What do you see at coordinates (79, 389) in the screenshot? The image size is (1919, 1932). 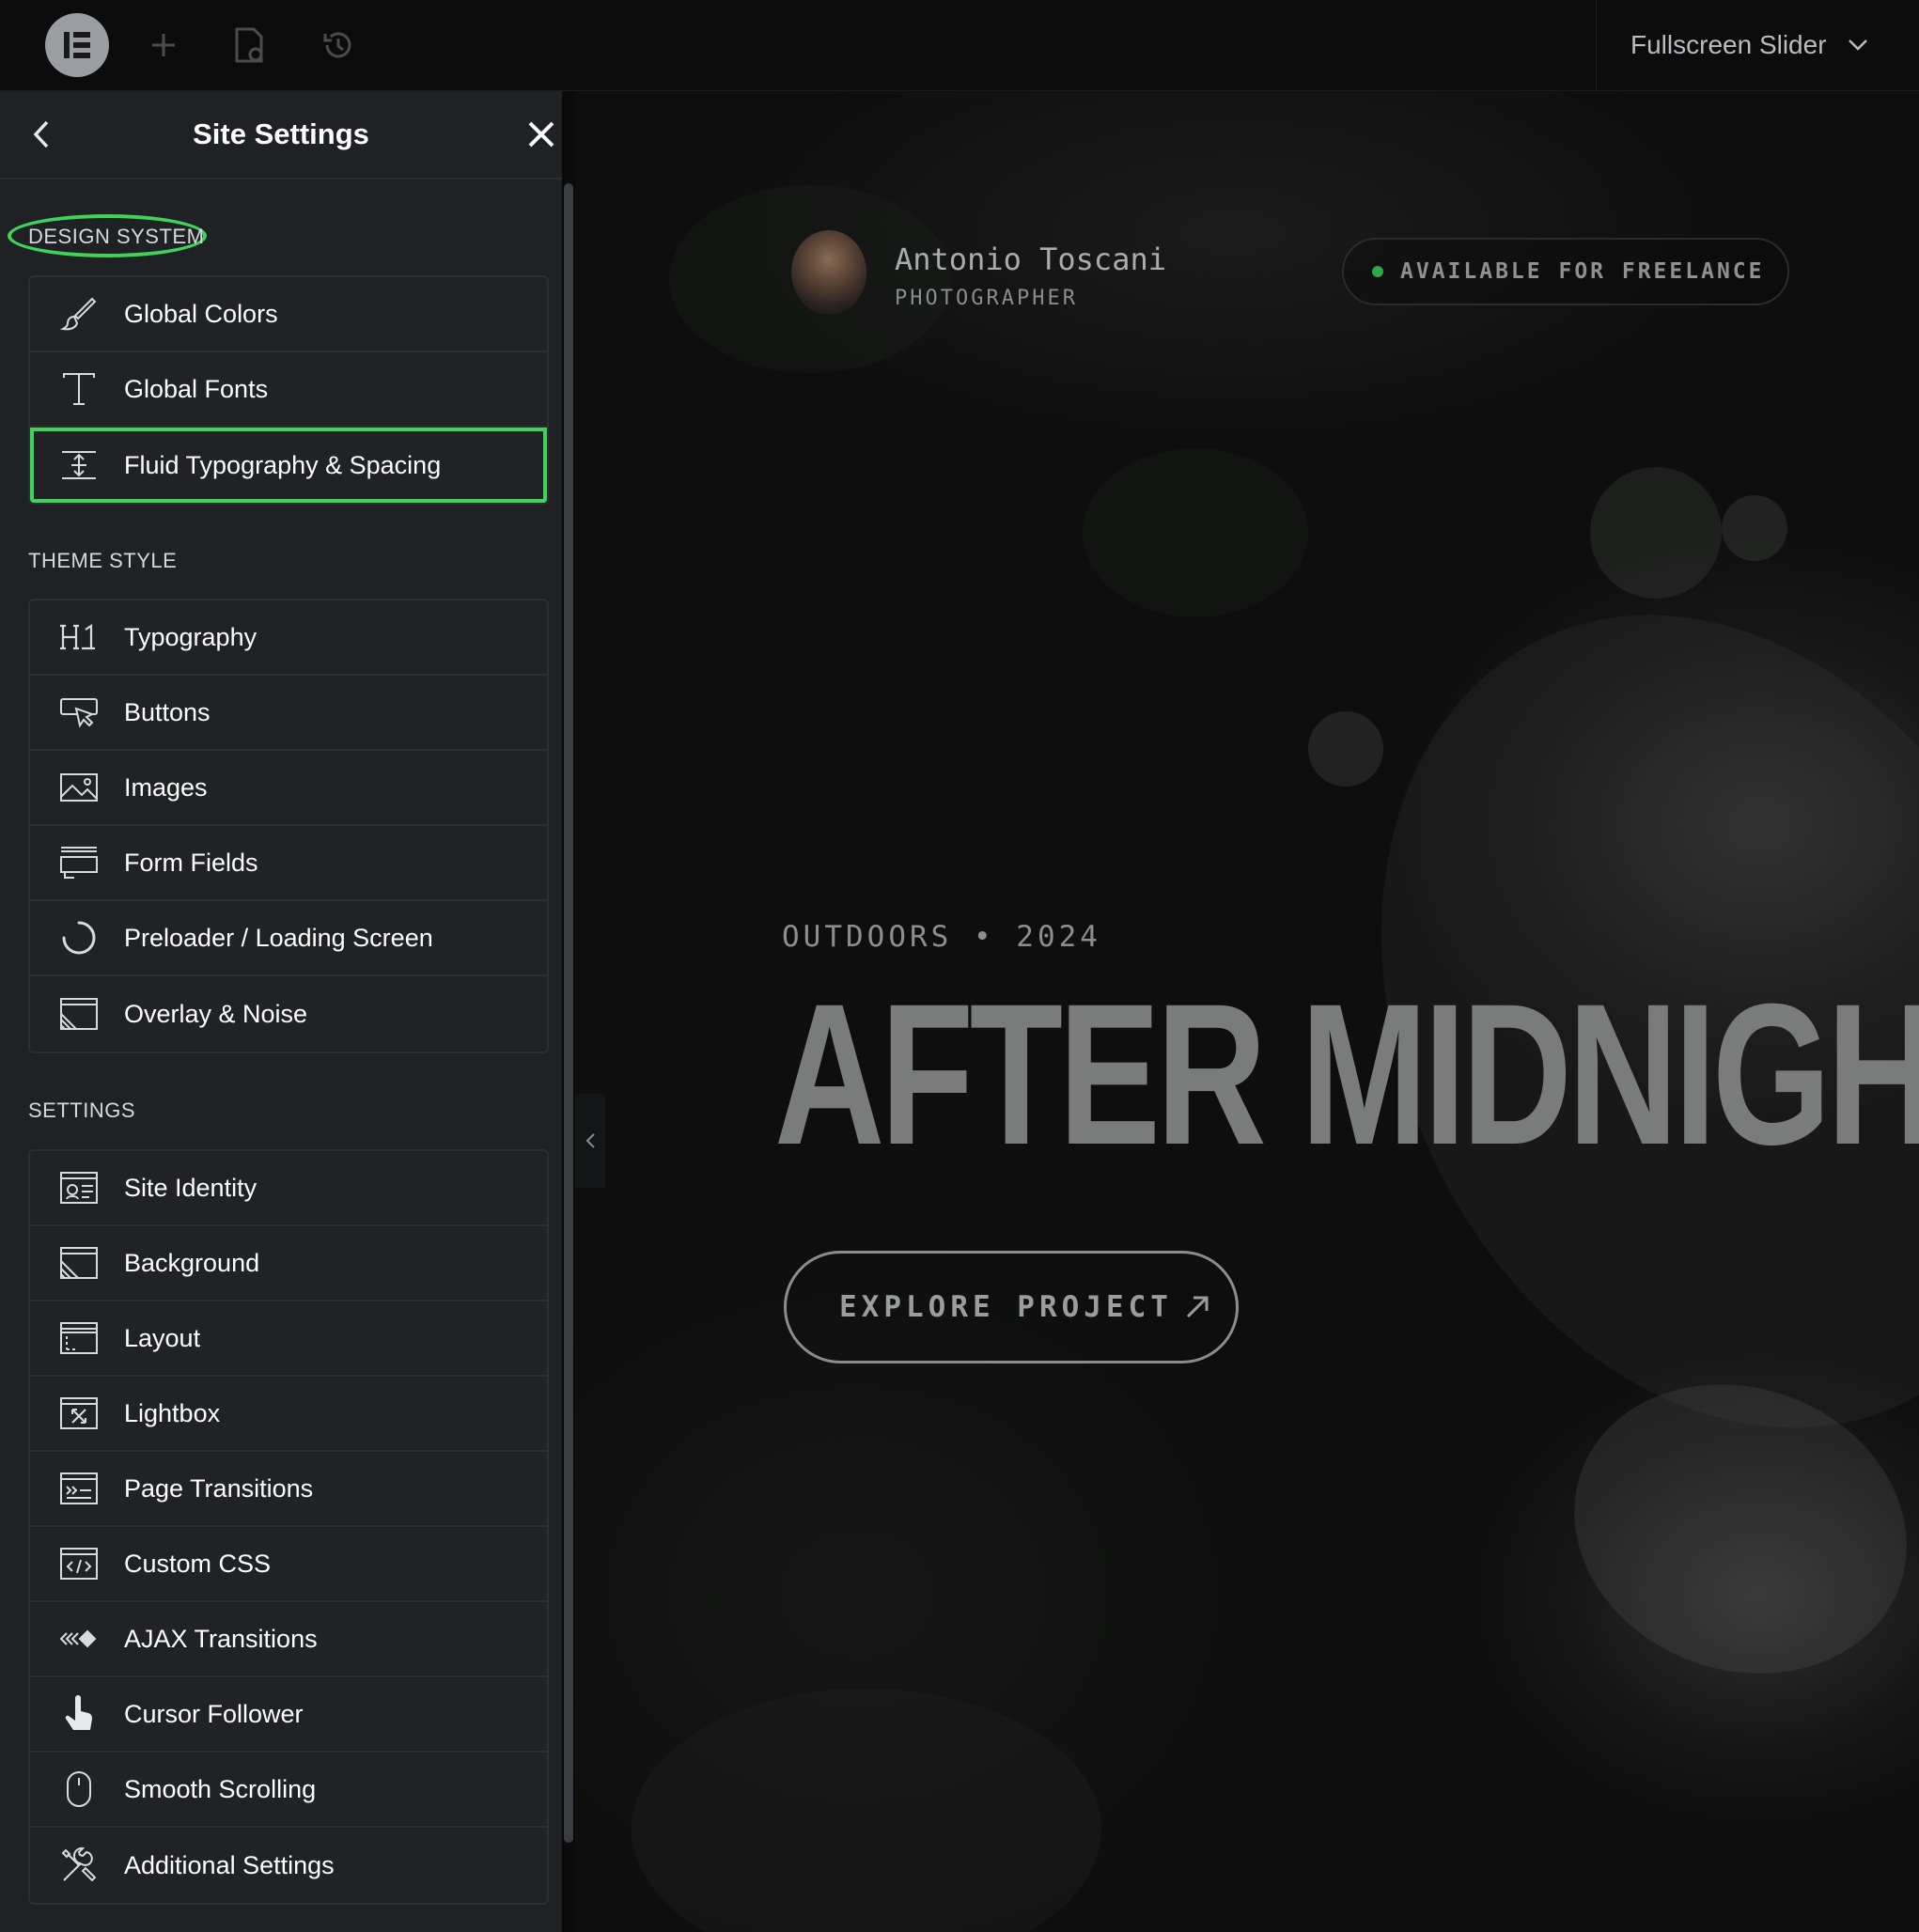 I see `type-icon` at bounding box center [79, 389].